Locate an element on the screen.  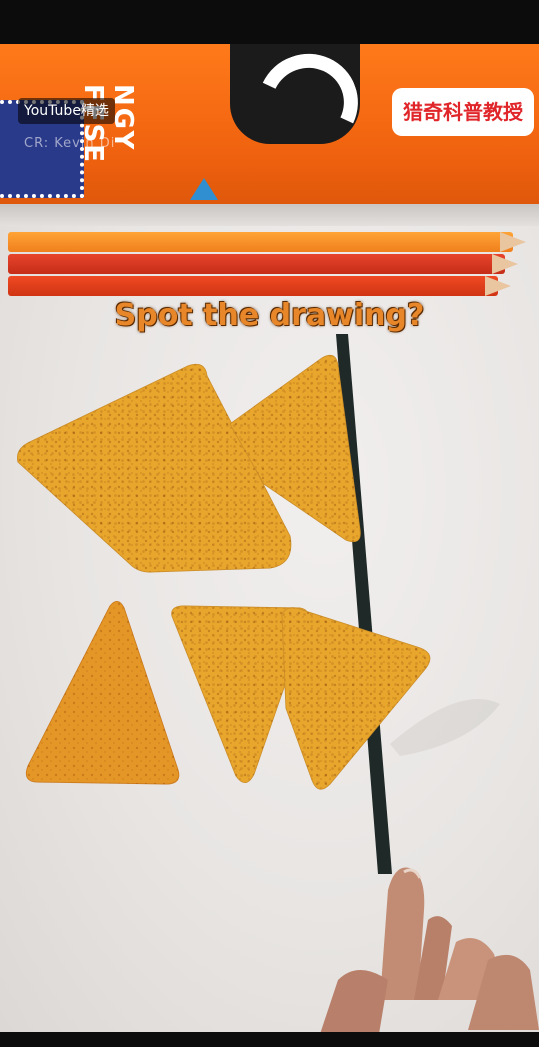
top-letterbox is located at coordinates (269, 22).